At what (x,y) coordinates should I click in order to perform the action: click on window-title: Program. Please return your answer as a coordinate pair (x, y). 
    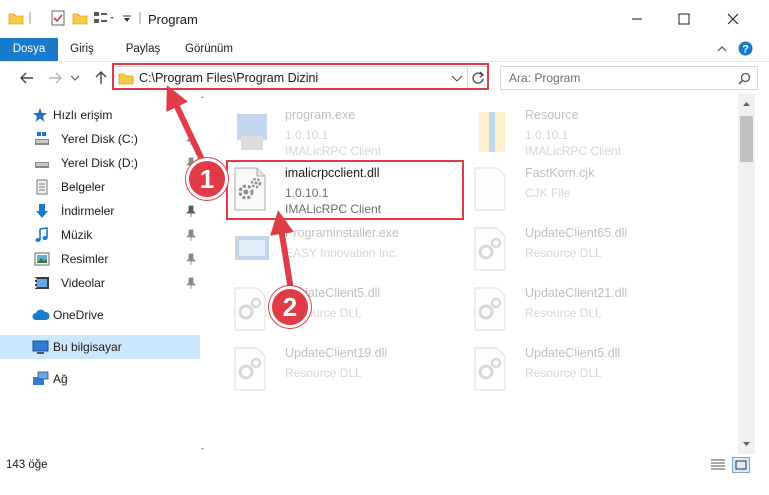
    Looking at the image, I should click on (173, 19).